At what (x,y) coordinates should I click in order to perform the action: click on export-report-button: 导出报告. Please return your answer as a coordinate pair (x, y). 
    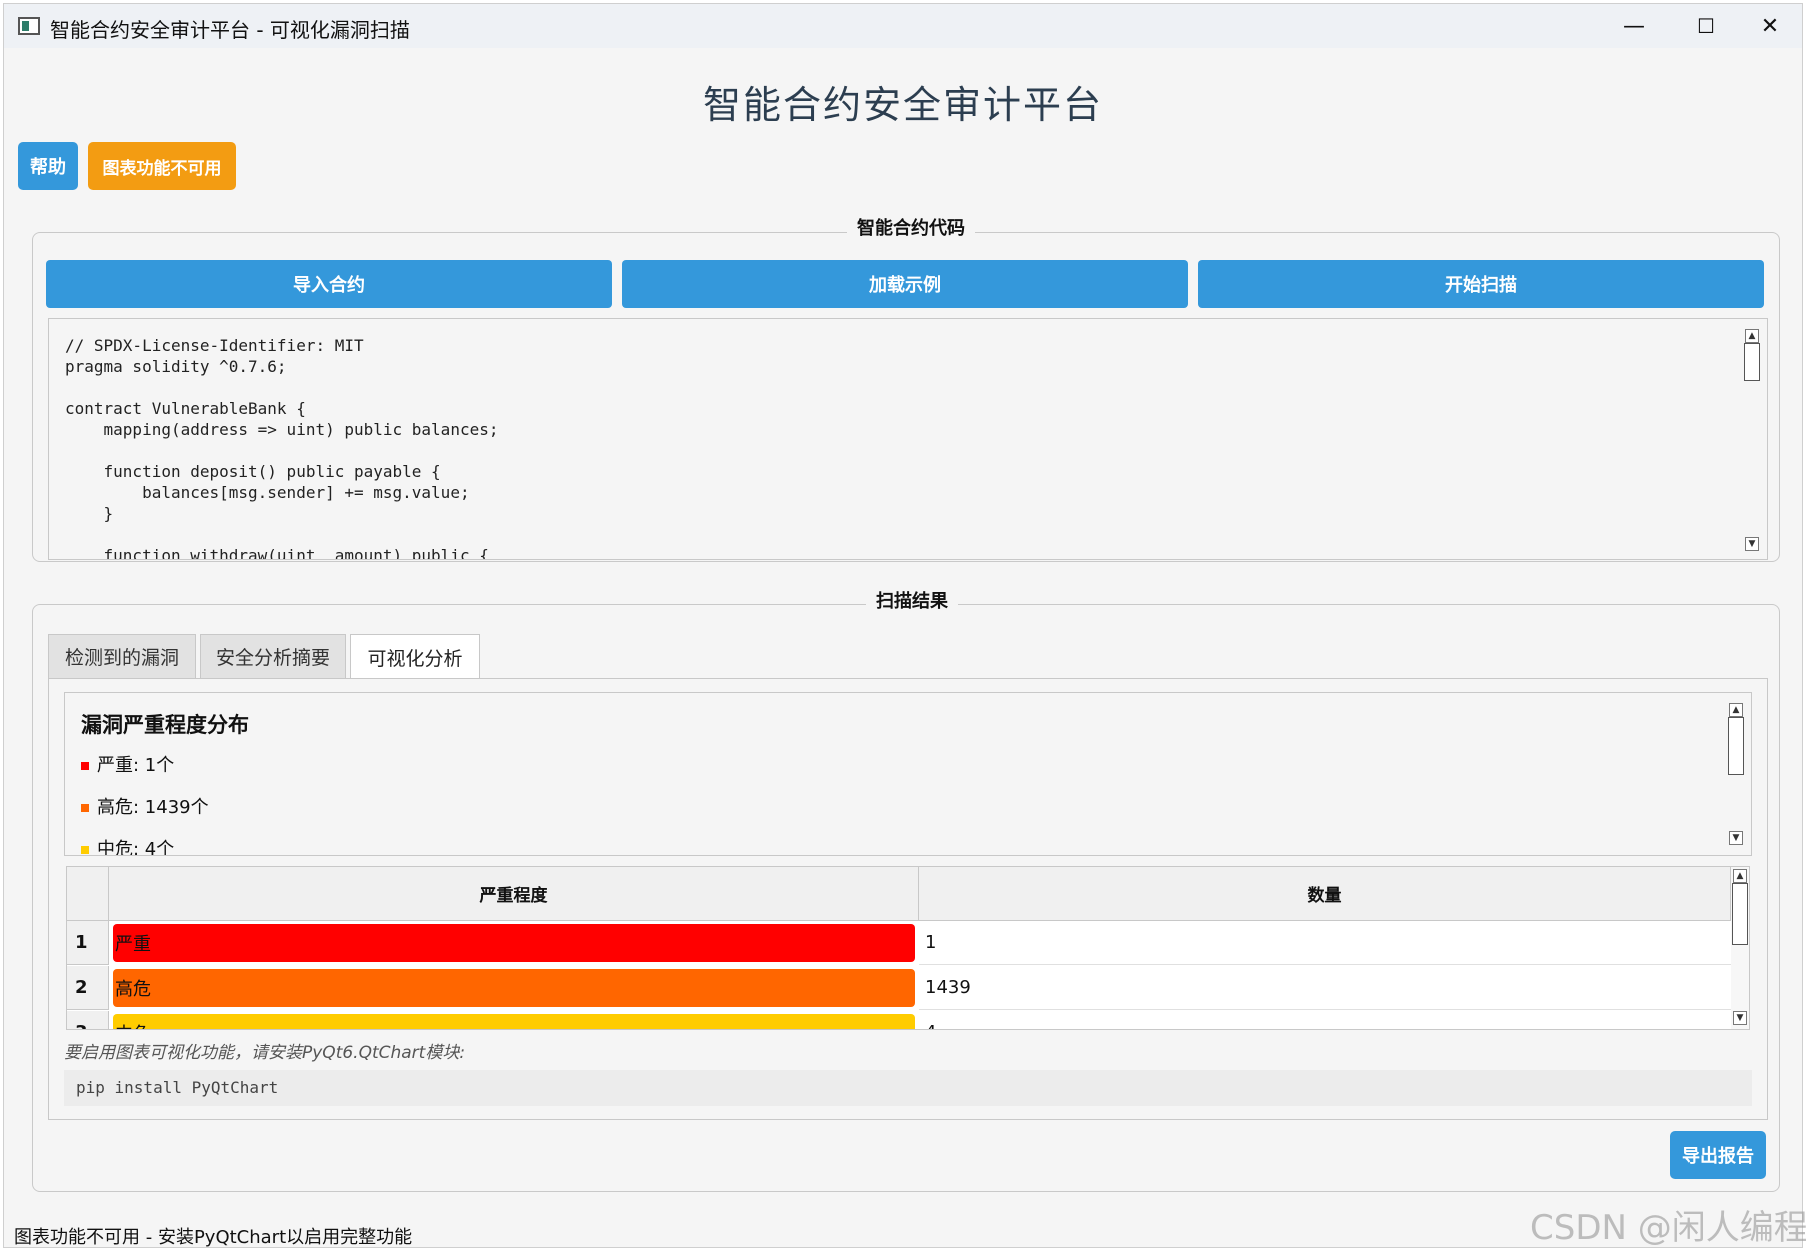
    Looking at the image, I should click on (1718, 1155).